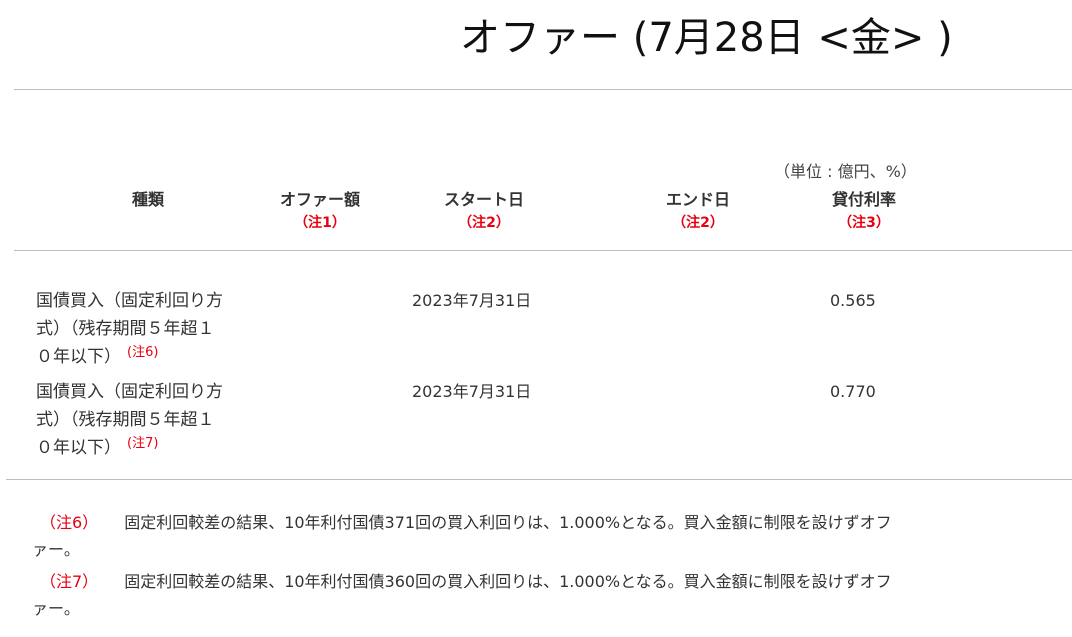  I want to click on header-type: 種類, so click(148, 200).